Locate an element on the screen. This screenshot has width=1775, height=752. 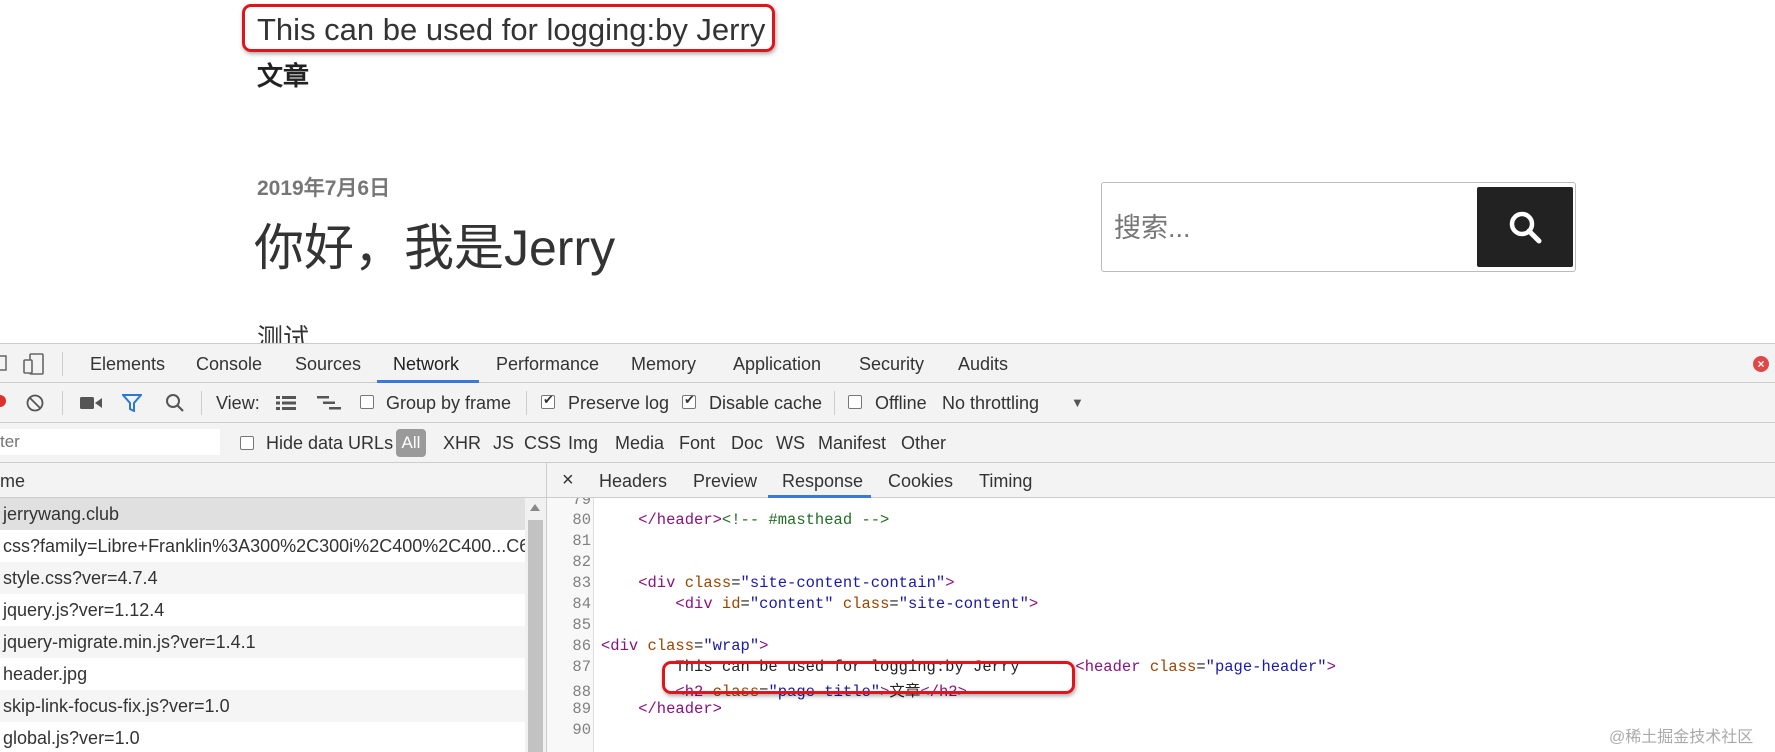
name-column-label: me is located at coordinates (13, 481).